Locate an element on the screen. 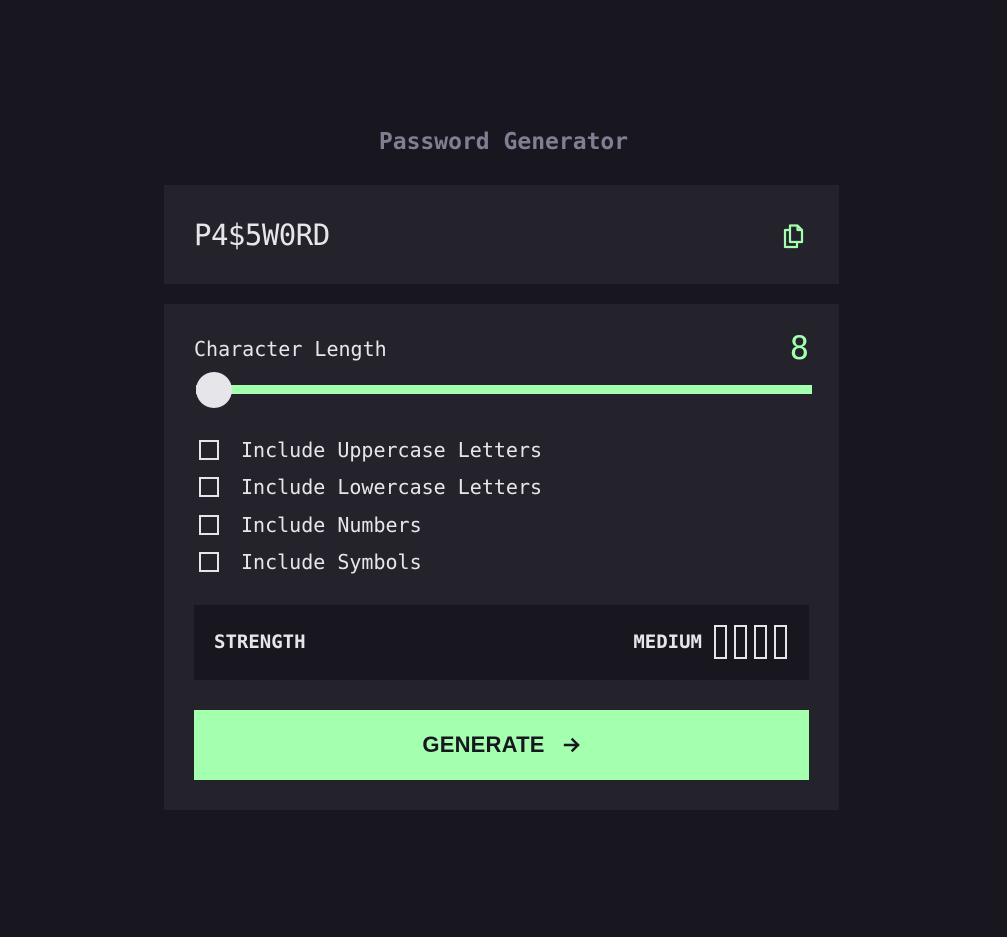 This screenshot has width=1007, height=937. generate-button: GENERATE is located at coordinates (501, 745).